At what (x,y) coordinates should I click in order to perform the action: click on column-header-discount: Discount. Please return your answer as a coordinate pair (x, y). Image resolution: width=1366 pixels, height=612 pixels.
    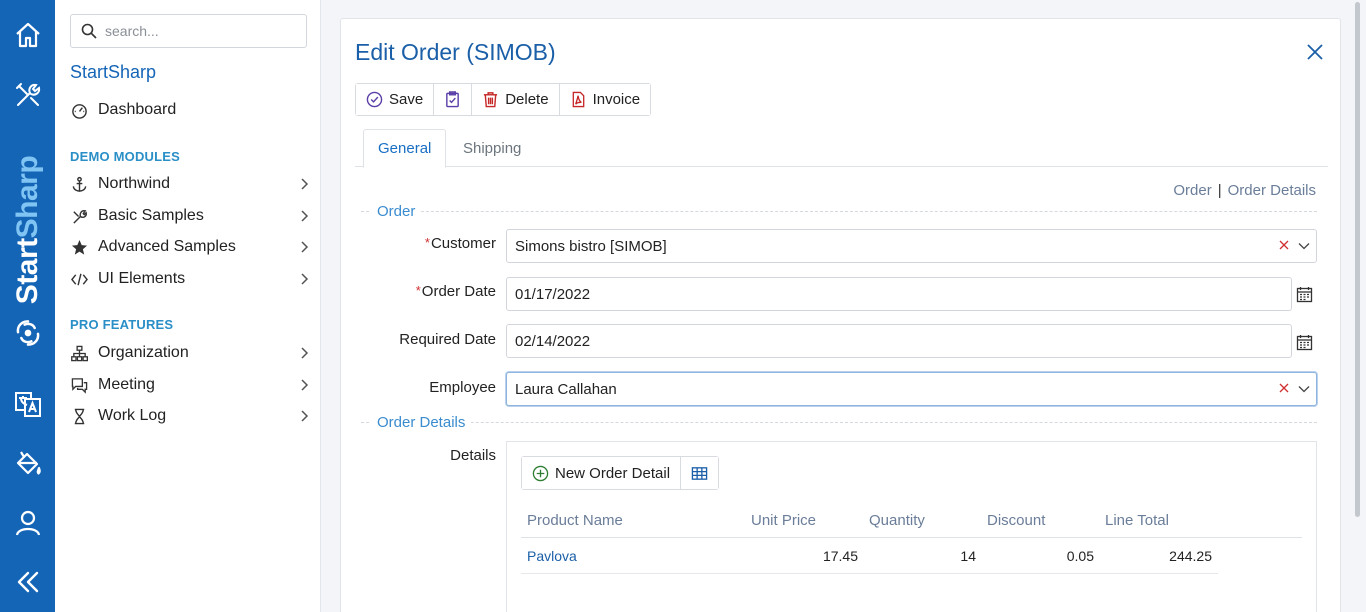
    Looking at the image, I should click on (1016, 520).